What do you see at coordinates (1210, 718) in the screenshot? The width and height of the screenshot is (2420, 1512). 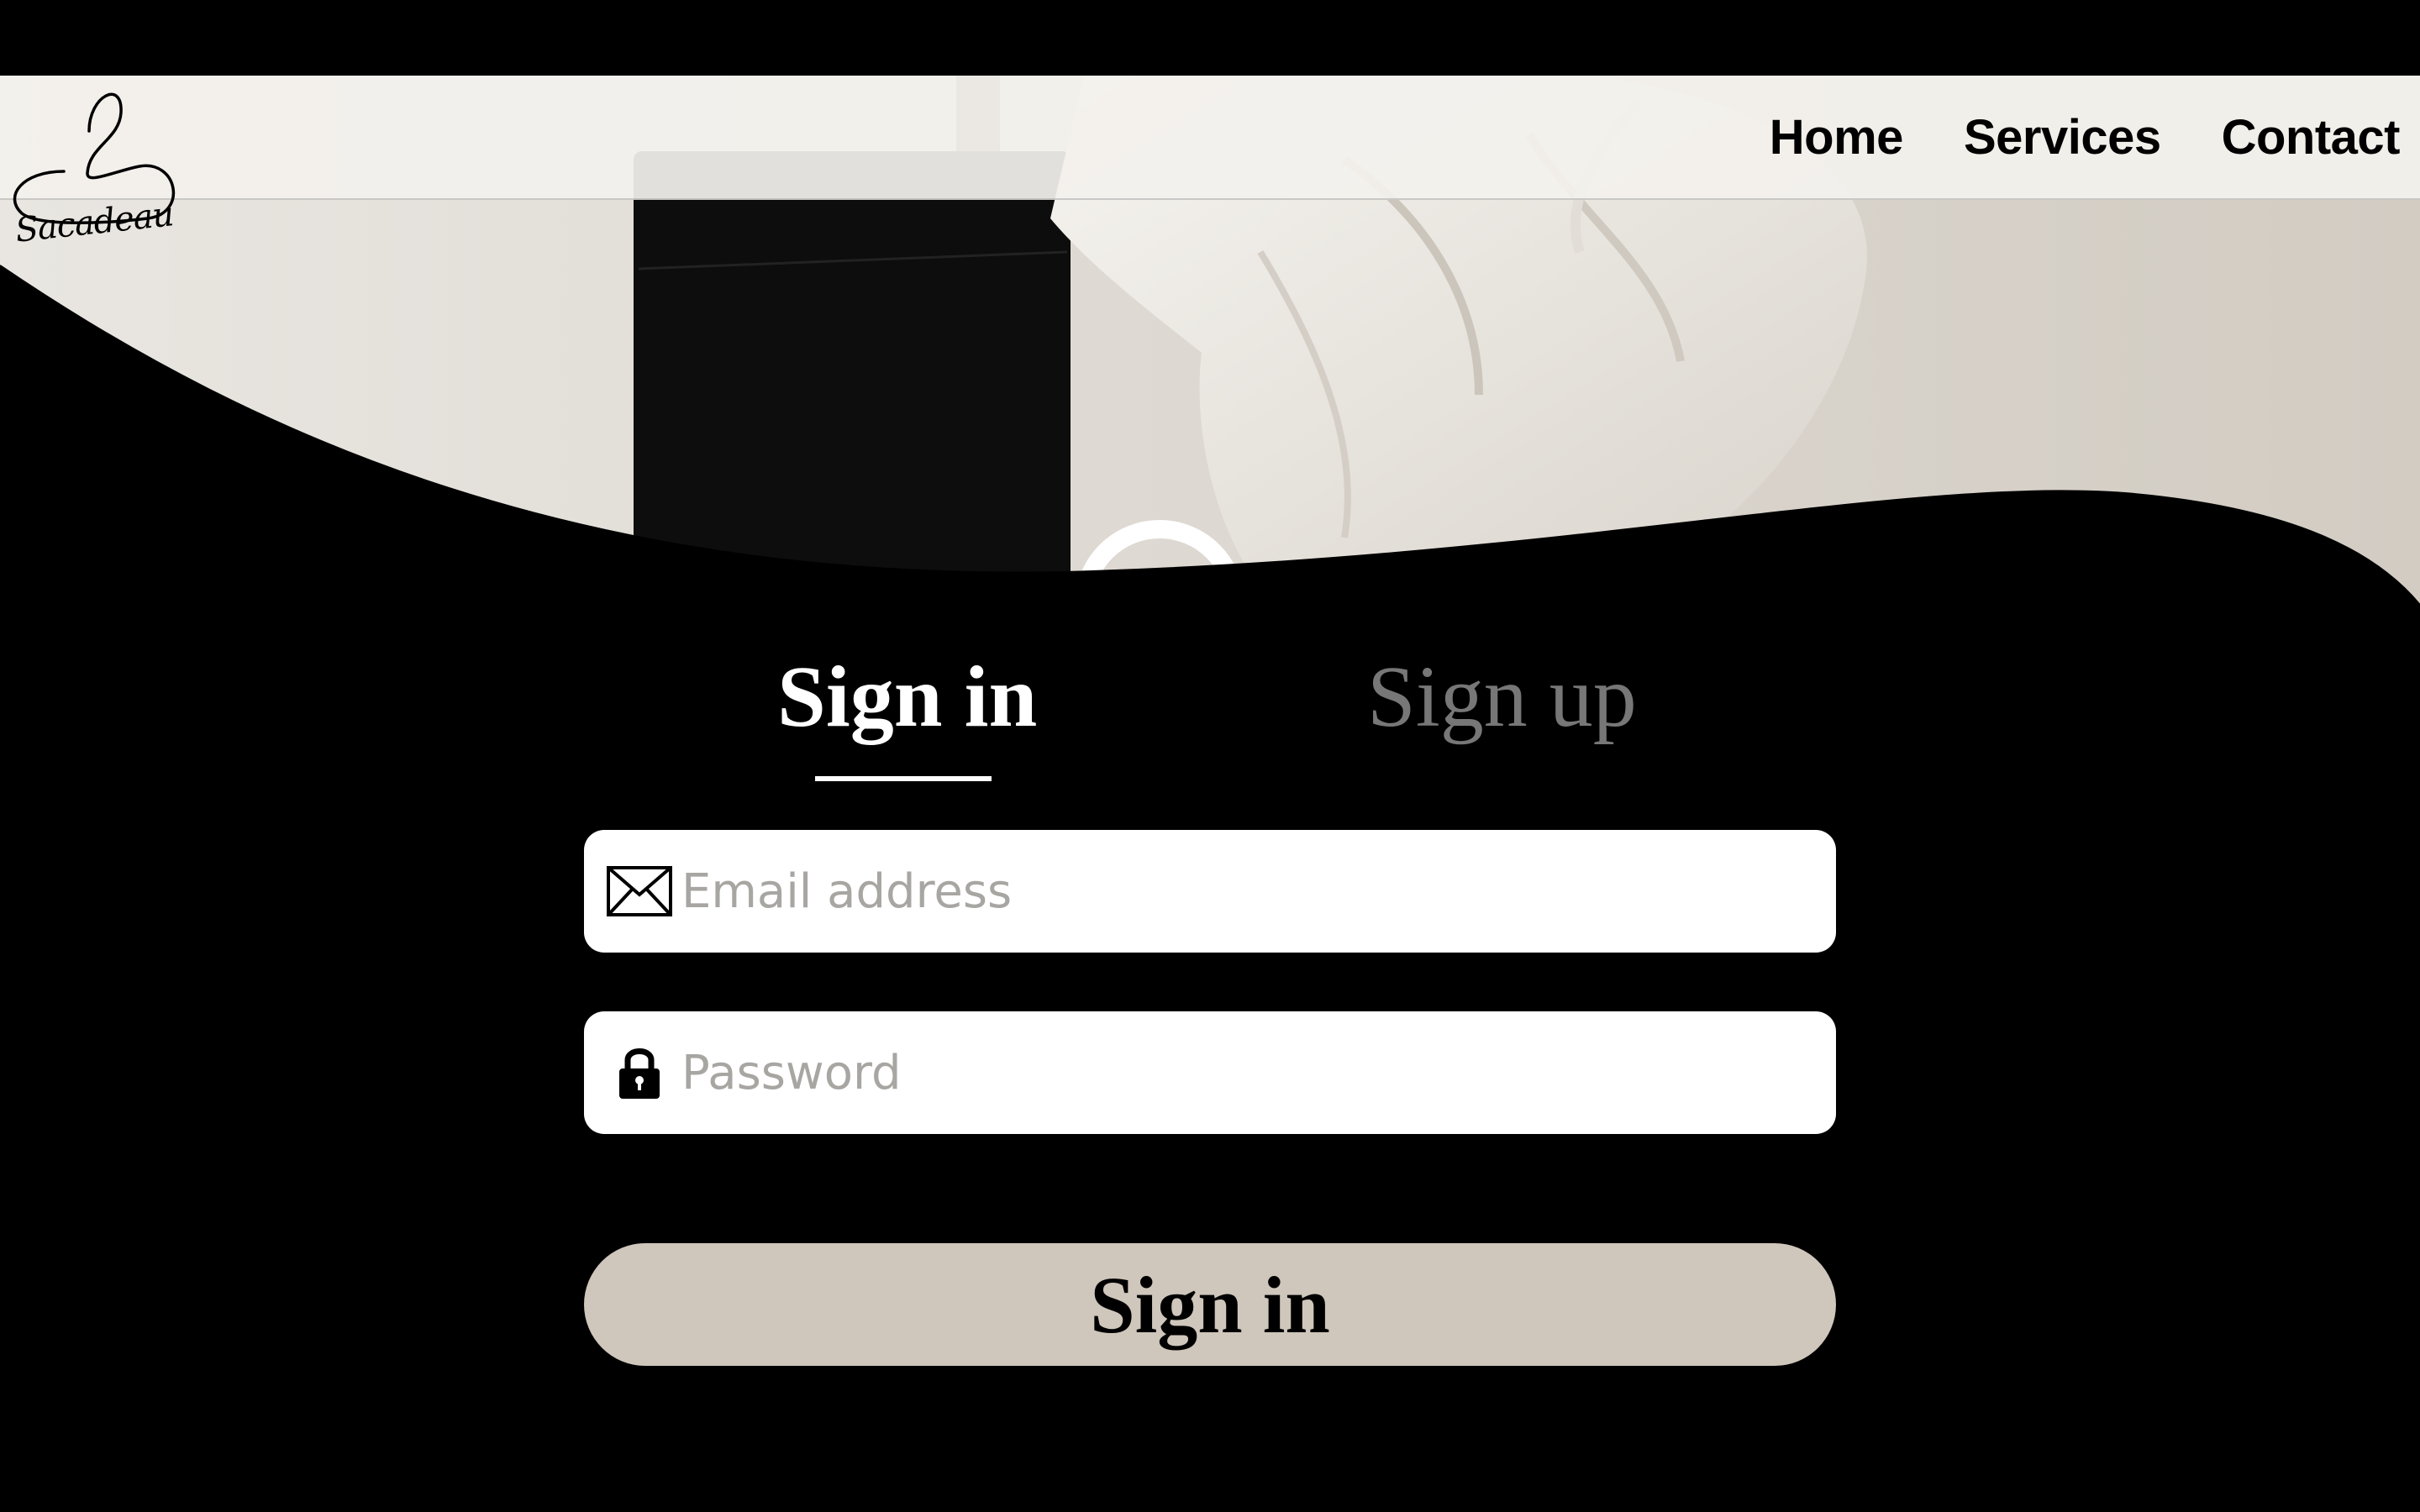 I see `auth-tabs: Sign in Sign up` at bounding box center [1210, 718].